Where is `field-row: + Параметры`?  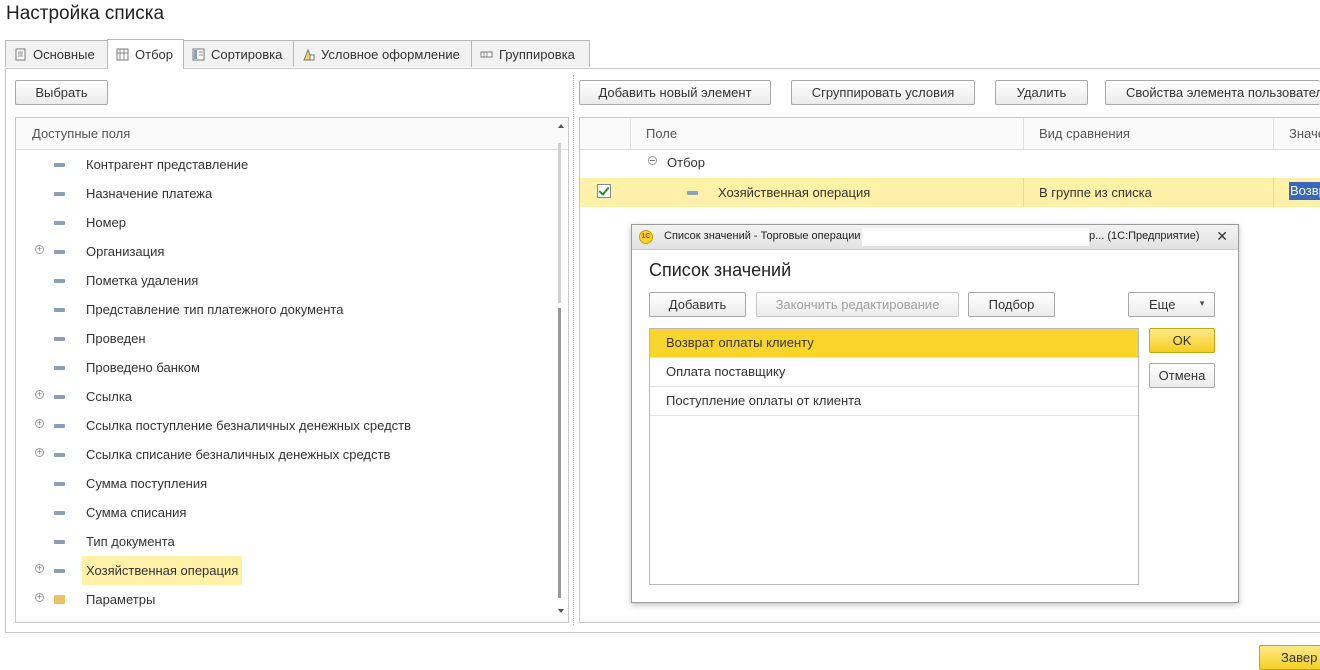 field-row: + Параметры is located at coordinates (283, 599).